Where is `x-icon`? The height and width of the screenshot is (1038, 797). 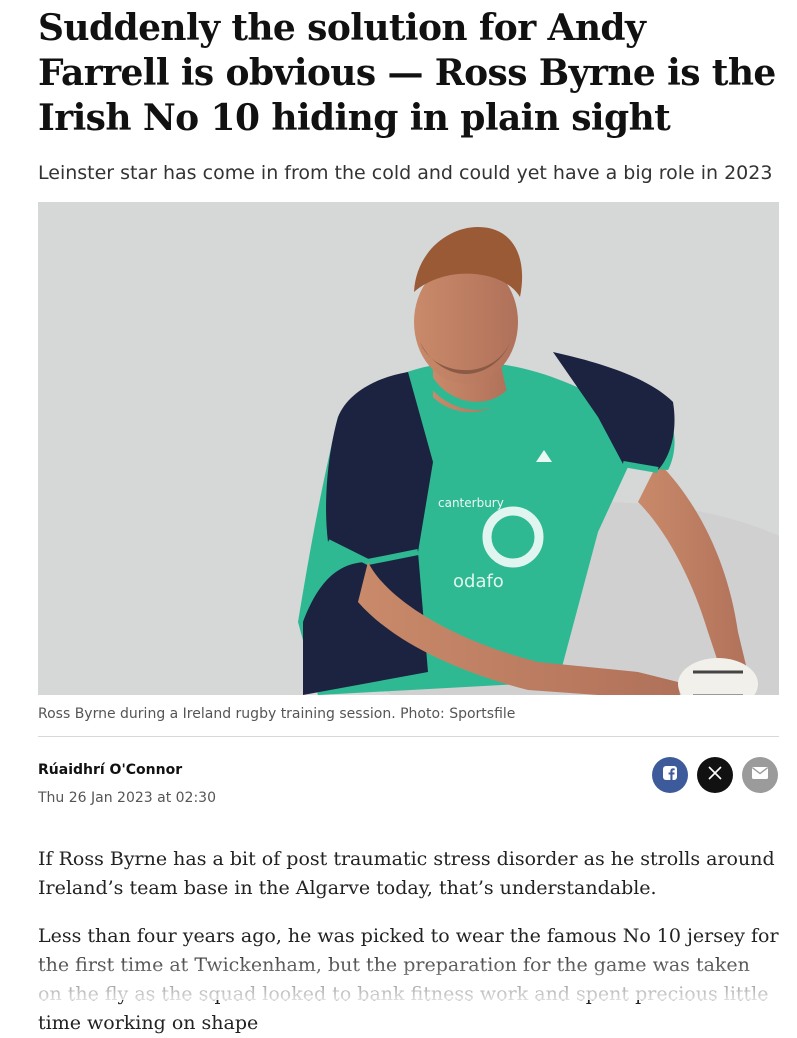
x-icon is located at coordinates (715, 775).